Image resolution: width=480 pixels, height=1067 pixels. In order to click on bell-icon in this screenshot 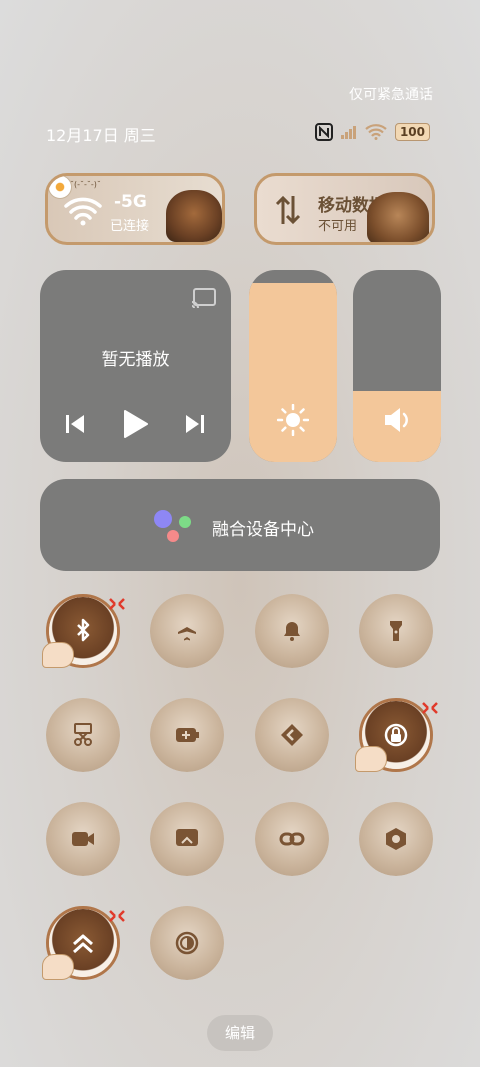, I will do `click(292, 631)`.